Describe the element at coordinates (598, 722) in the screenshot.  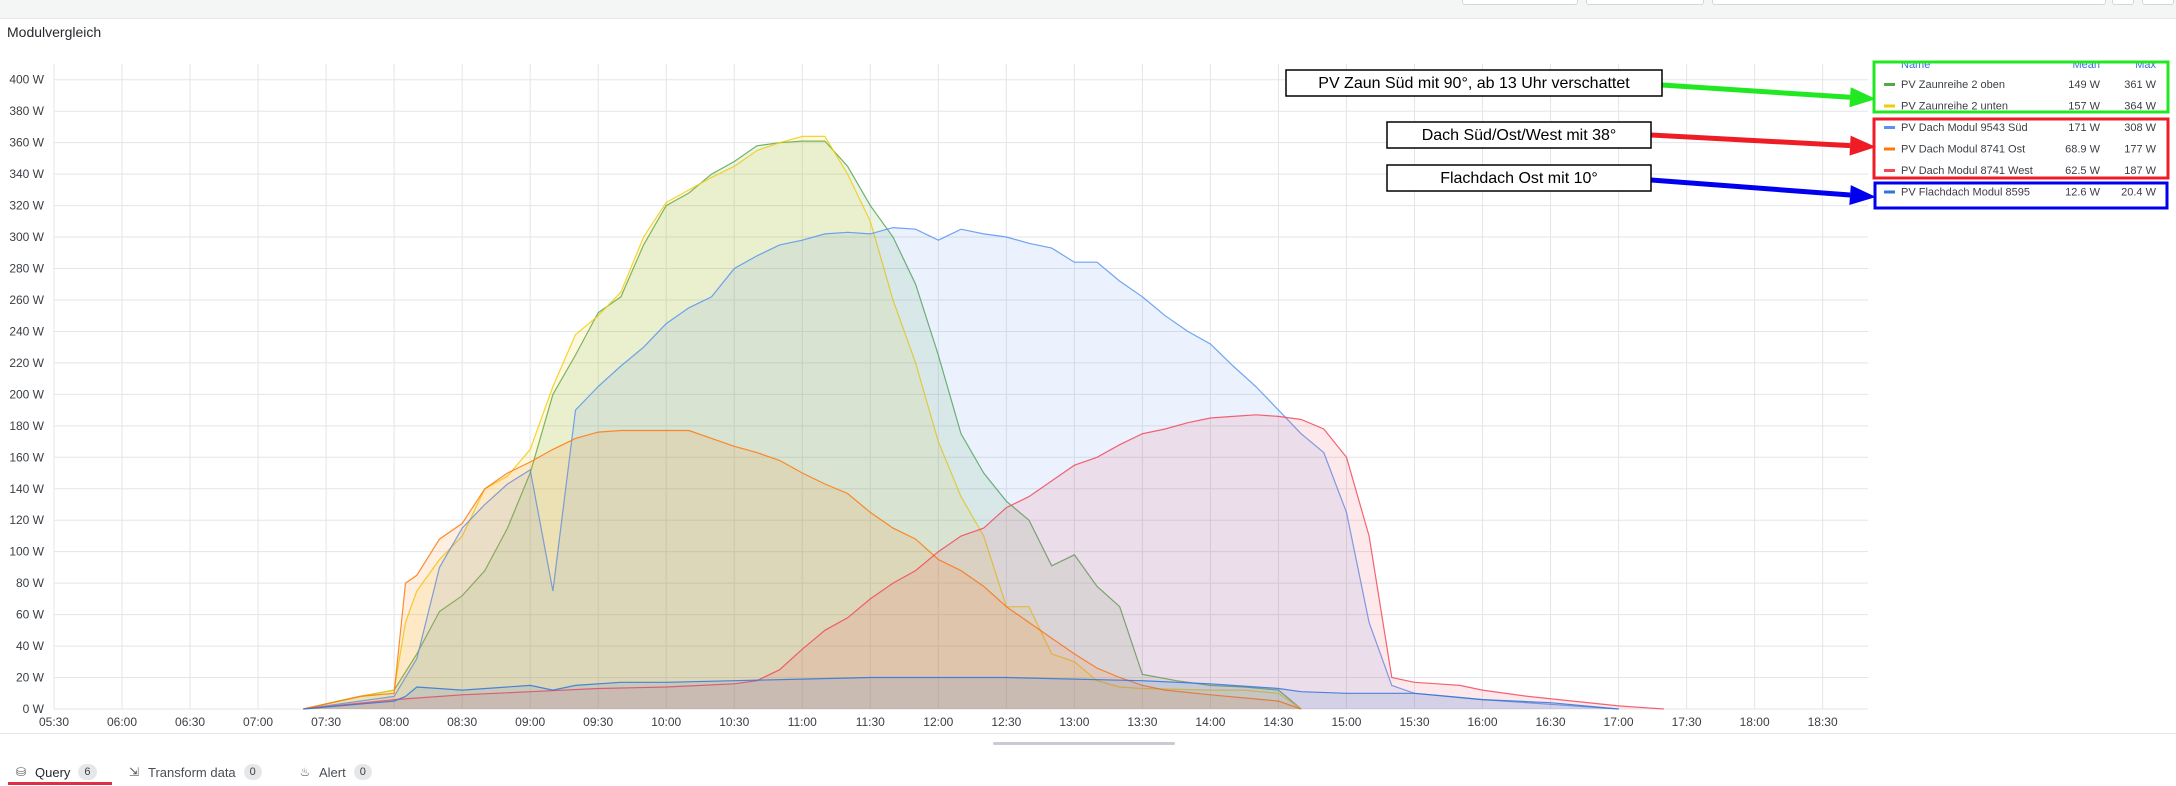
I see `x-tick-label: 09:30` at that location.